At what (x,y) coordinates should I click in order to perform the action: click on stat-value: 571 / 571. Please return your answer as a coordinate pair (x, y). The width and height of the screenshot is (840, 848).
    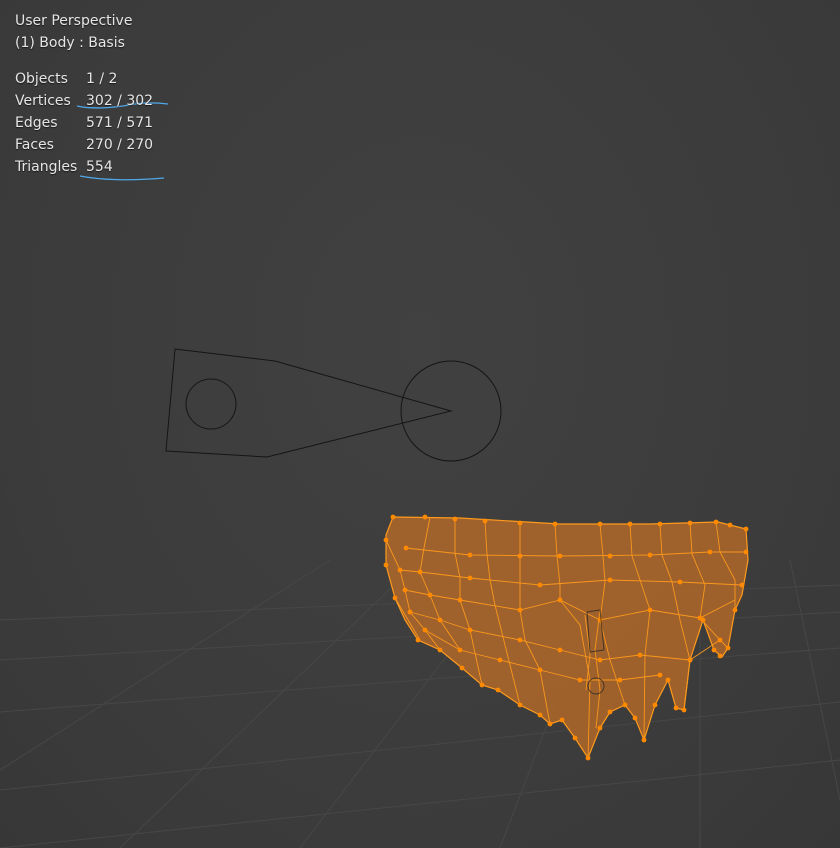
    Looking at the image, I should click on (120, 123).